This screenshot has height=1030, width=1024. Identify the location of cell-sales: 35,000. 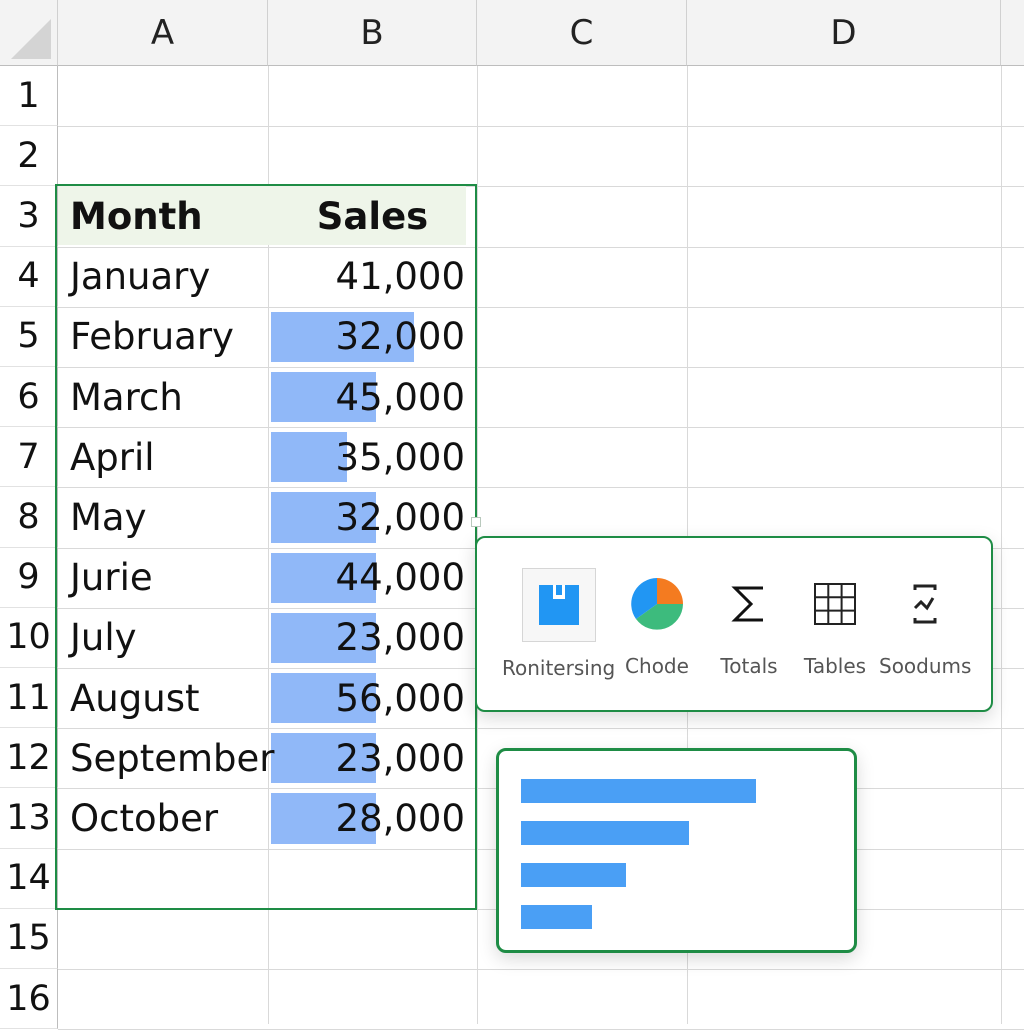
(372, 457).